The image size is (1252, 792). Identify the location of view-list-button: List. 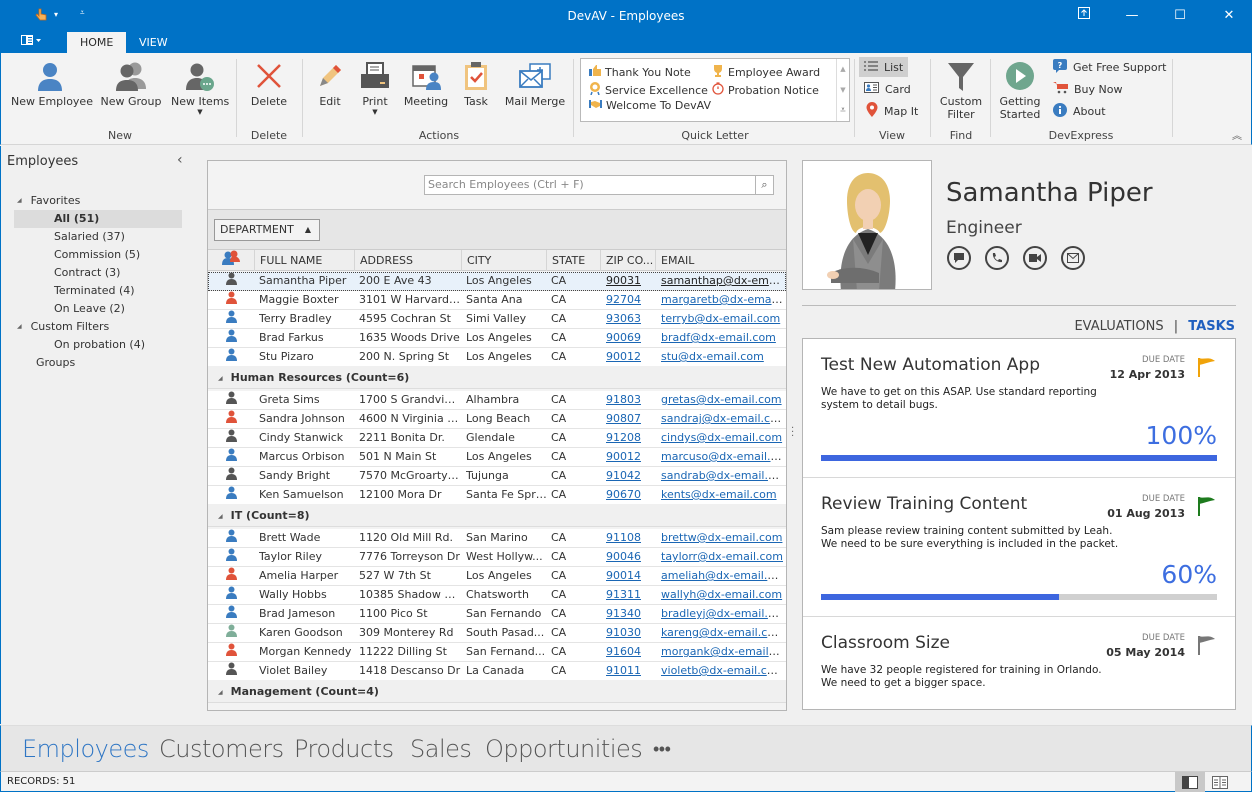
(884, 67).